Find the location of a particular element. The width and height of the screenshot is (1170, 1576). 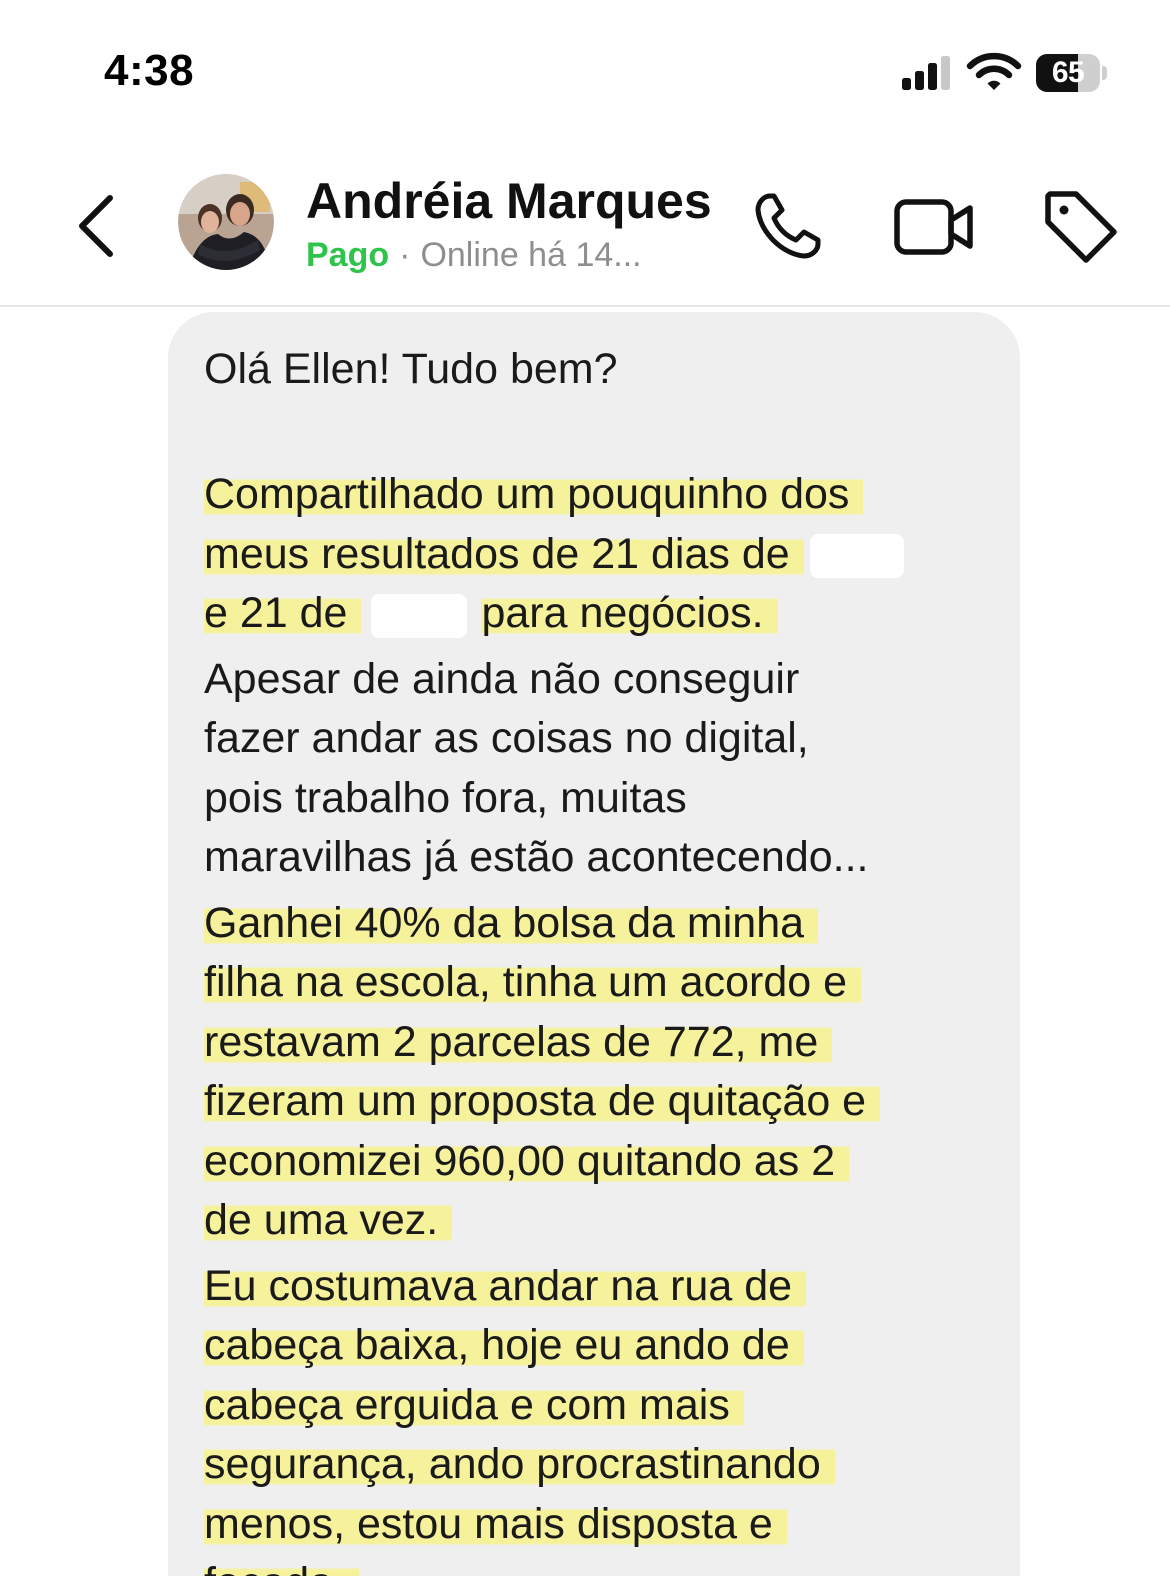

back-chevron-icon is located at coordinates (96, 226).